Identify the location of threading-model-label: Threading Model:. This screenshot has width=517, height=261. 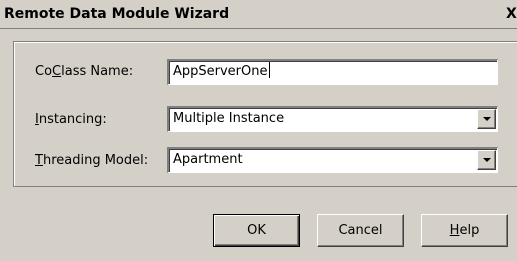
(92, 160).